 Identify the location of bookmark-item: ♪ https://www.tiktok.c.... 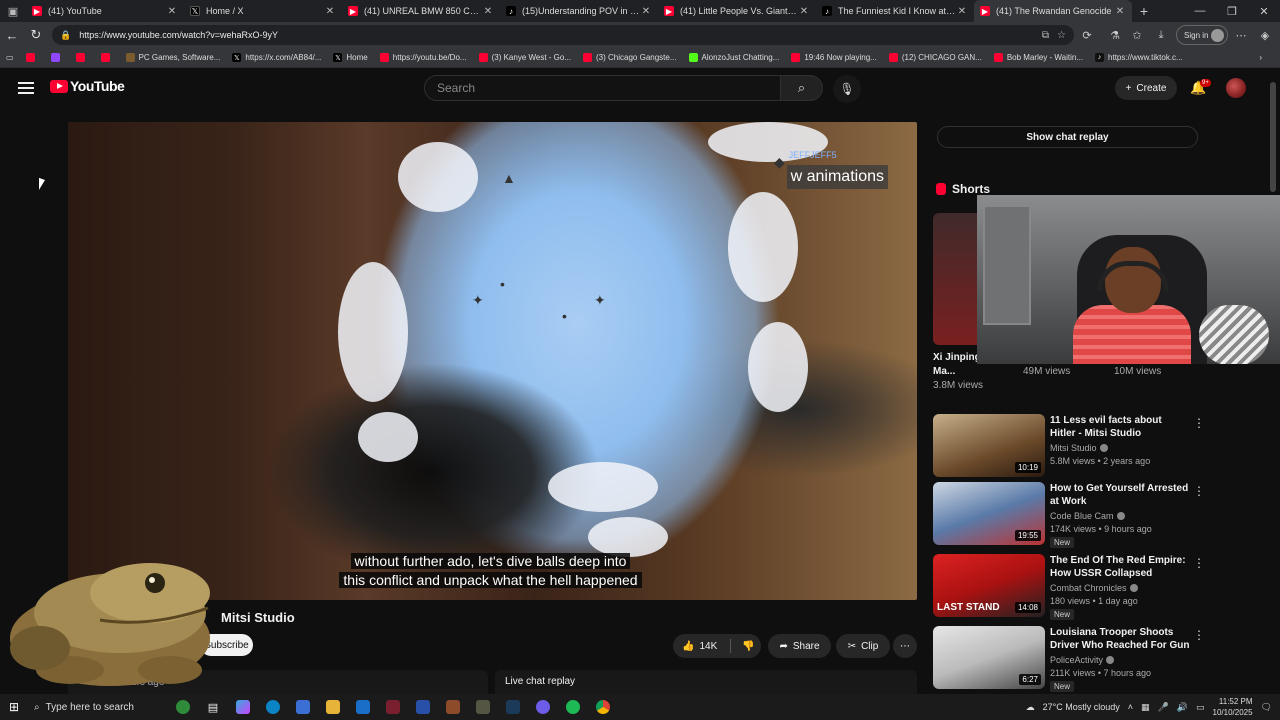
(1139, 57).